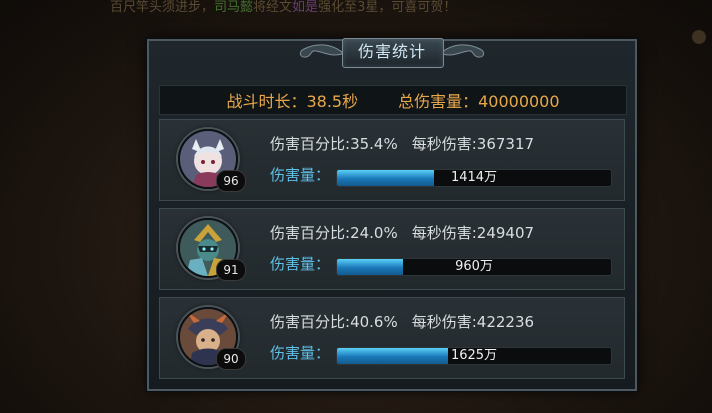 The height and width of the screenshot is (413, 712). What do you see at coordinates (273, 7) in the screenshot?
I see `ticker-text: 将经文` at bounding box center [273, 7].